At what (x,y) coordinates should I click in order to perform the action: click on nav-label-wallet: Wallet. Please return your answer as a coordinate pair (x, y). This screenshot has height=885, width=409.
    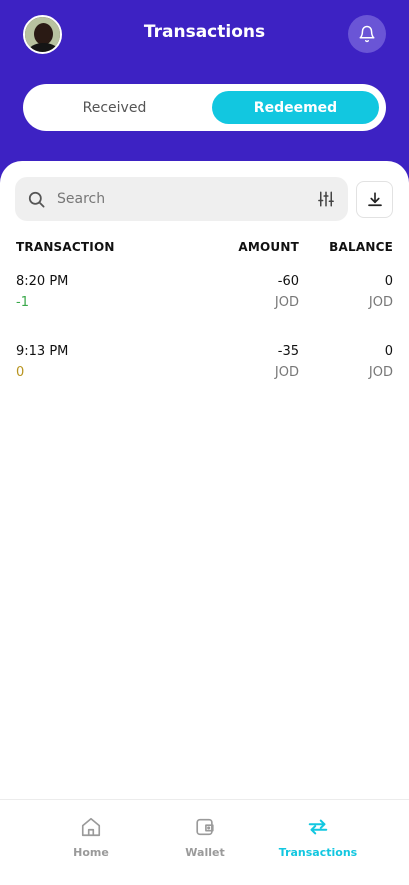
    Looking at the image, I should click on (205, 852).